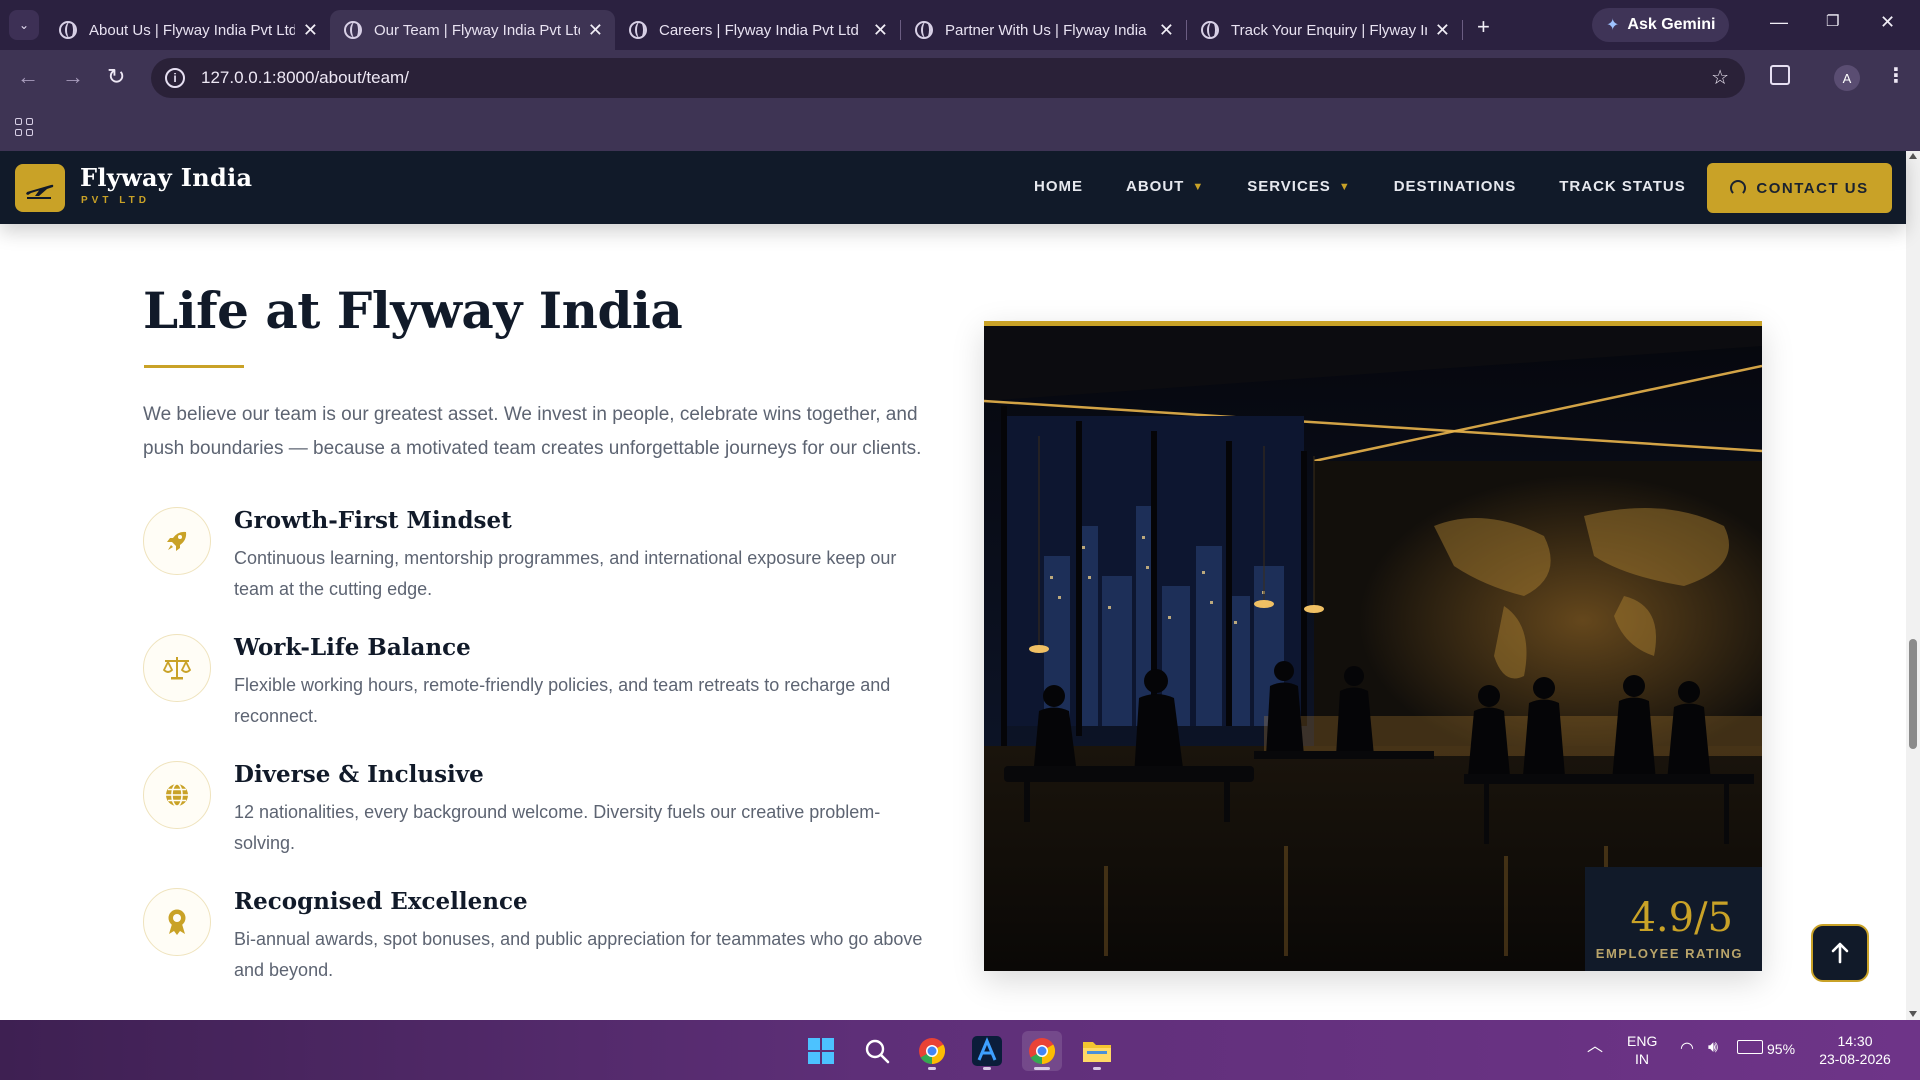 This screenshot has width=1920, height=1080. What do you see at coordinates (1483, 27) in the screenshot?
I see `new-tab-button: +` at bounding box center [1483, 27].